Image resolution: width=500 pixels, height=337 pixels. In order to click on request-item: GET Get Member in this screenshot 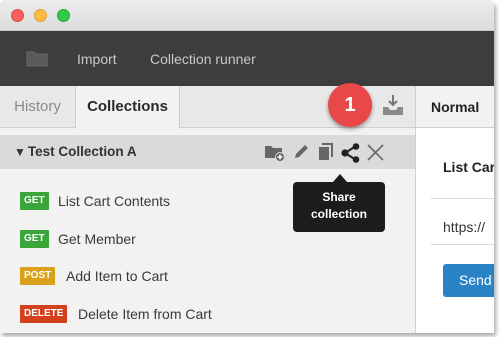, I will do `click(120, 239)`.